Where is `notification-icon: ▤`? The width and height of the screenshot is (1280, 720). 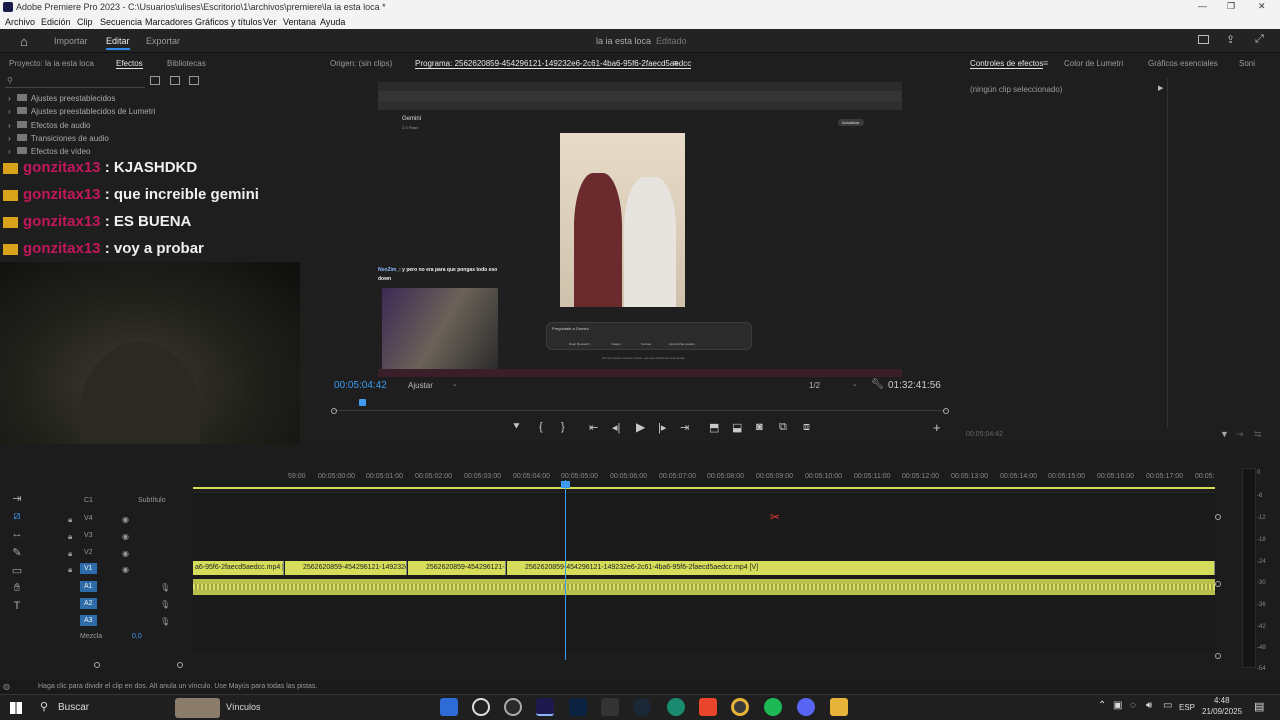
notification-icon: ▤ is located at coordinates (1259, 706).